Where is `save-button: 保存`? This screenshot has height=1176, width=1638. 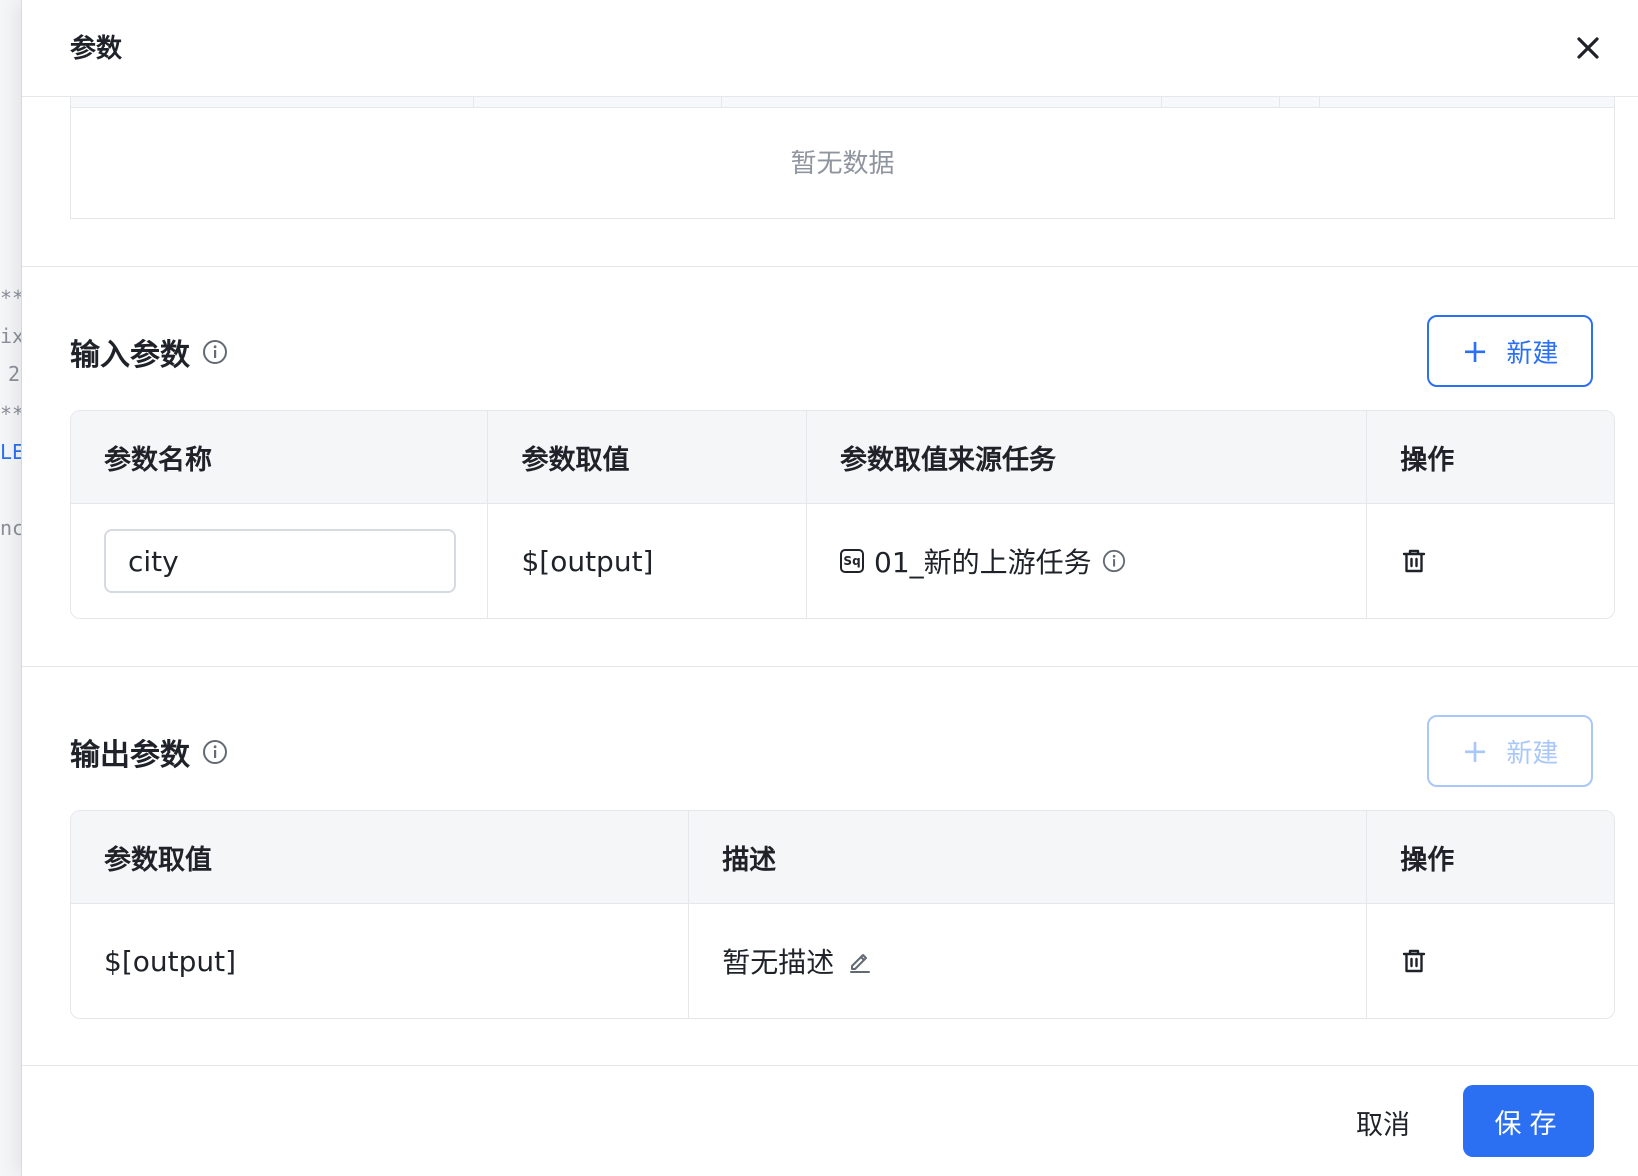 save-button: 保存 is located at coordinates (1528, 1121).